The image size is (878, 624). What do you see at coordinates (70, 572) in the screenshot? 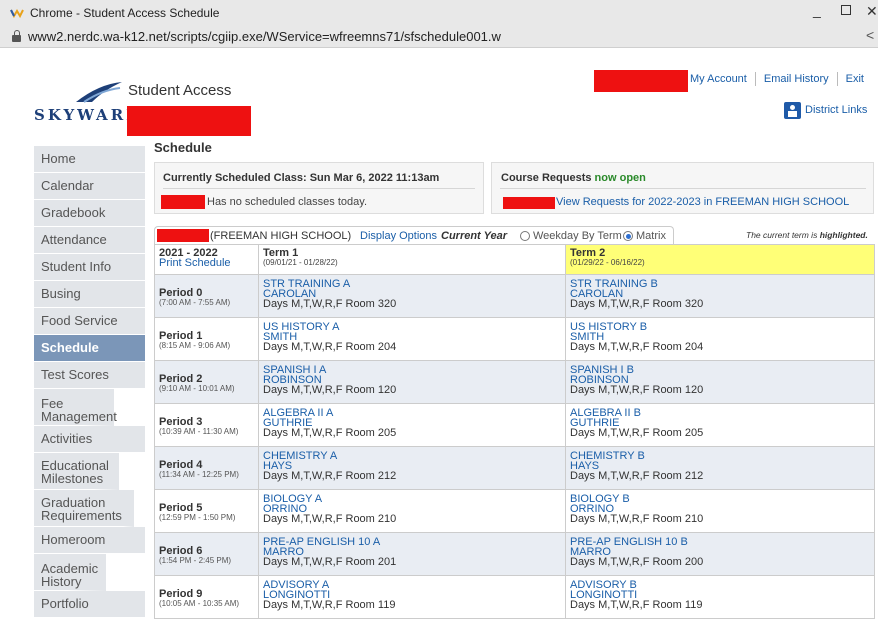
I see `sidebar-item-academic-history: Academic History` at bounding box center [70, 572].